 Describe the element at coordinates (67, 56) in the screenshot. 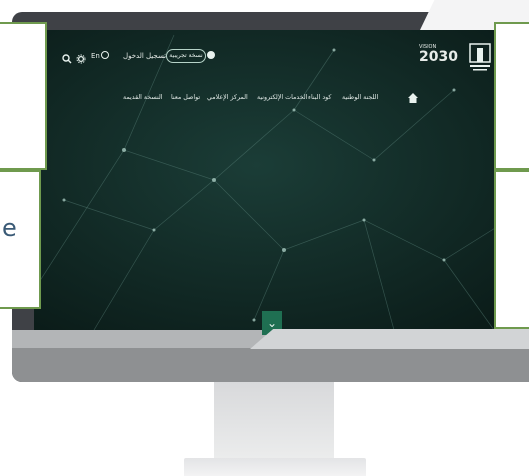

I see `search-icon` at that location.